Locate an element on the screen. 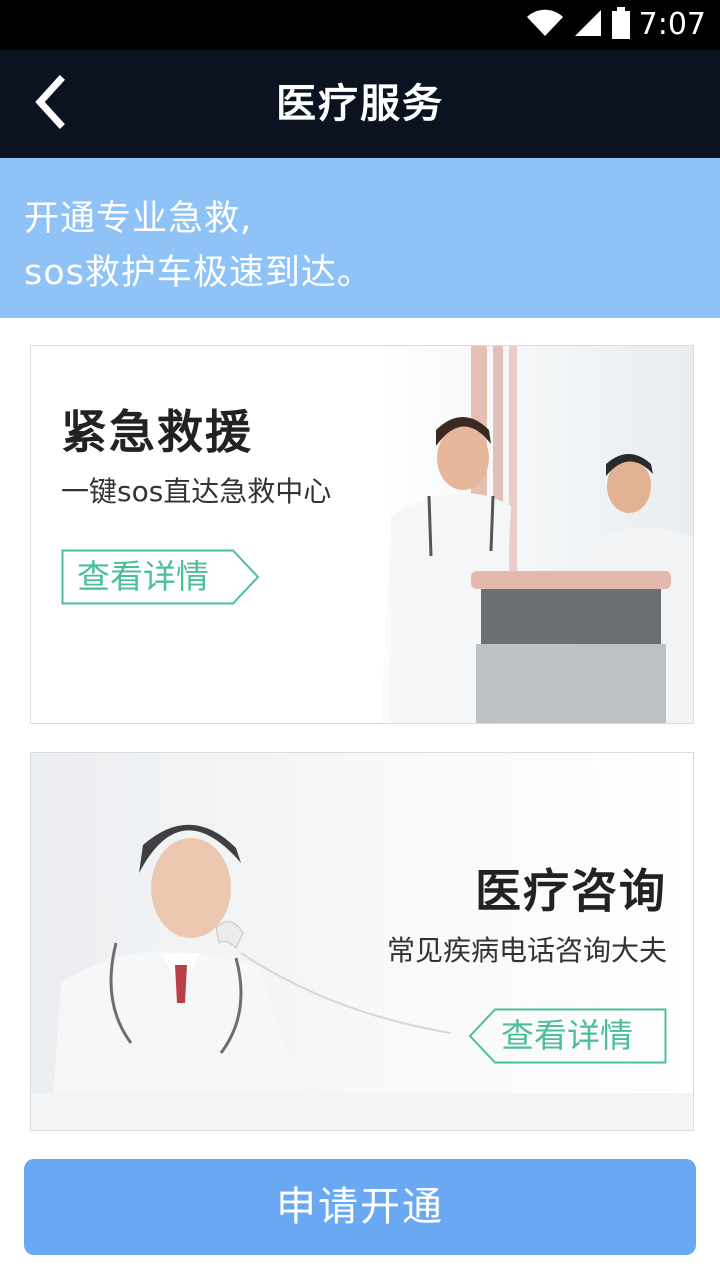 The image size is (720, 1280). nav-bar: 医疗服务 is located at coordinates (360, 104).